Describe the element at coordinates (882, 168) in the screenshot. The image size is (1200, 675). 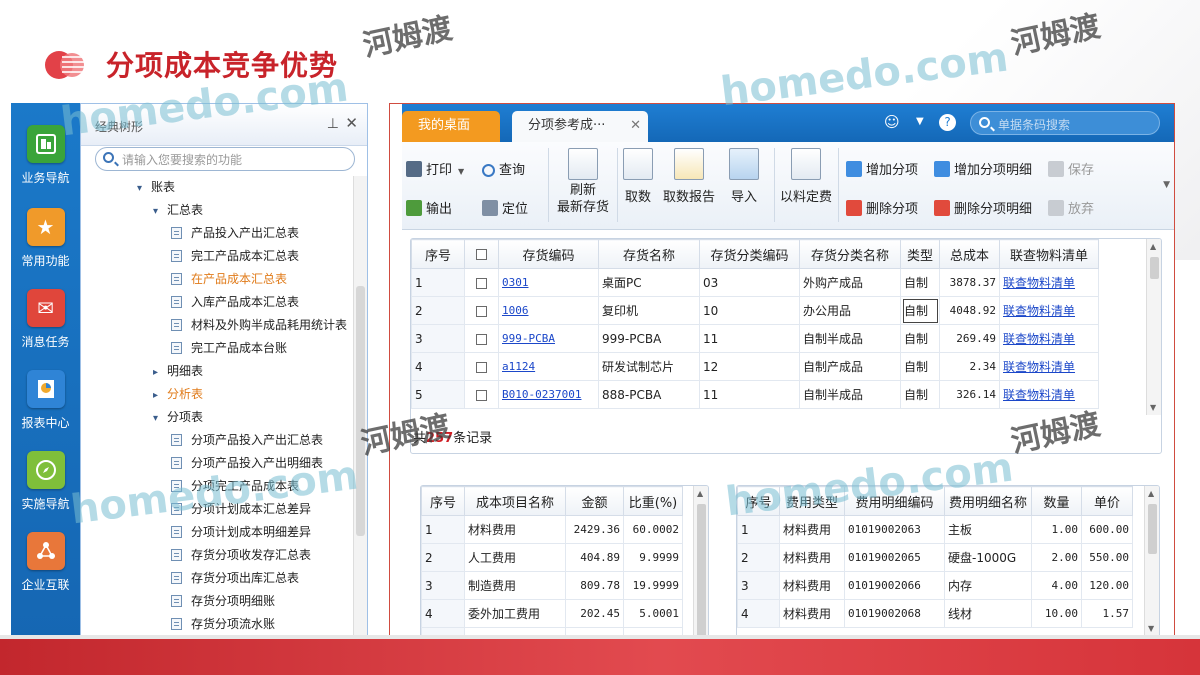
I see `add-item-button: 增加分项` at that location.